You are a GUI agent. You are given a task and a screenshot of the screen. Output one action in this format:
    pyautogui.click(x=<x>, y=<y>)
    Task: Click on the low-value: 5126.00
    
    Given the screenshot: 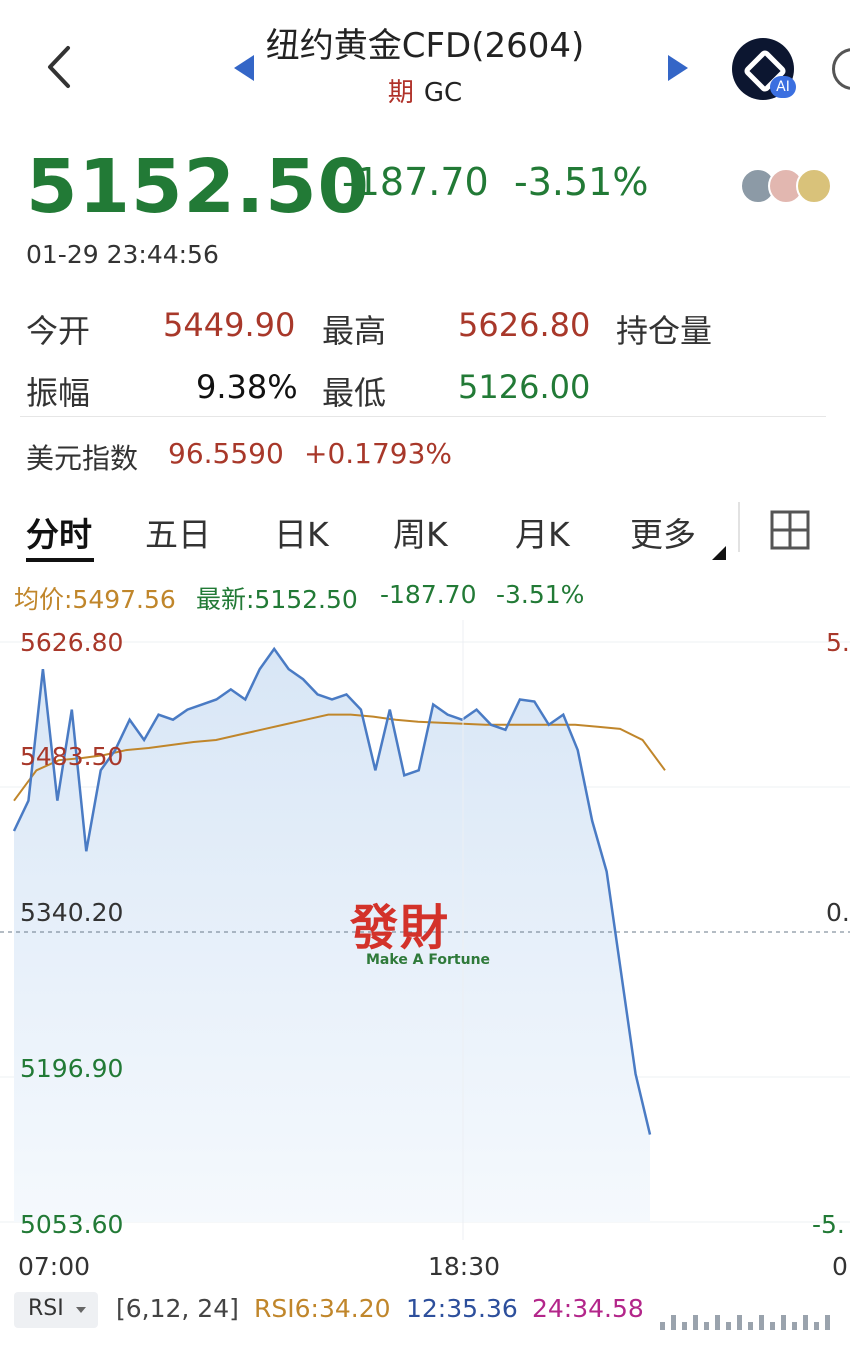 What is the action you would take?
    pyautogui.click(x=524, y=387)
    